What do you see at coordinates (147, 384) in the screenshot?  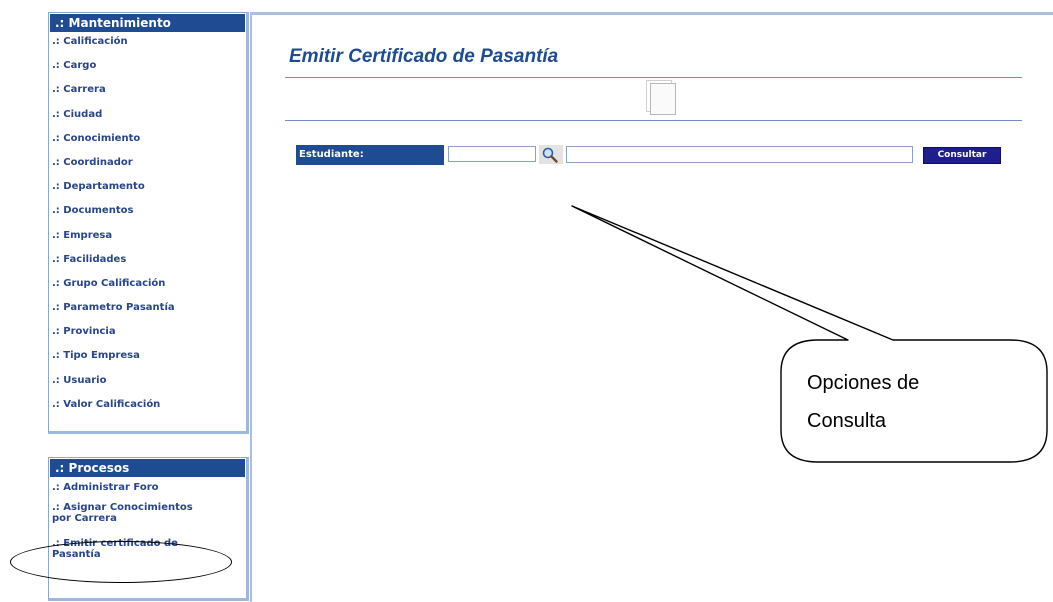 I see `menu-item-usuario: .: Usuario` at bounding box center [147, 384].